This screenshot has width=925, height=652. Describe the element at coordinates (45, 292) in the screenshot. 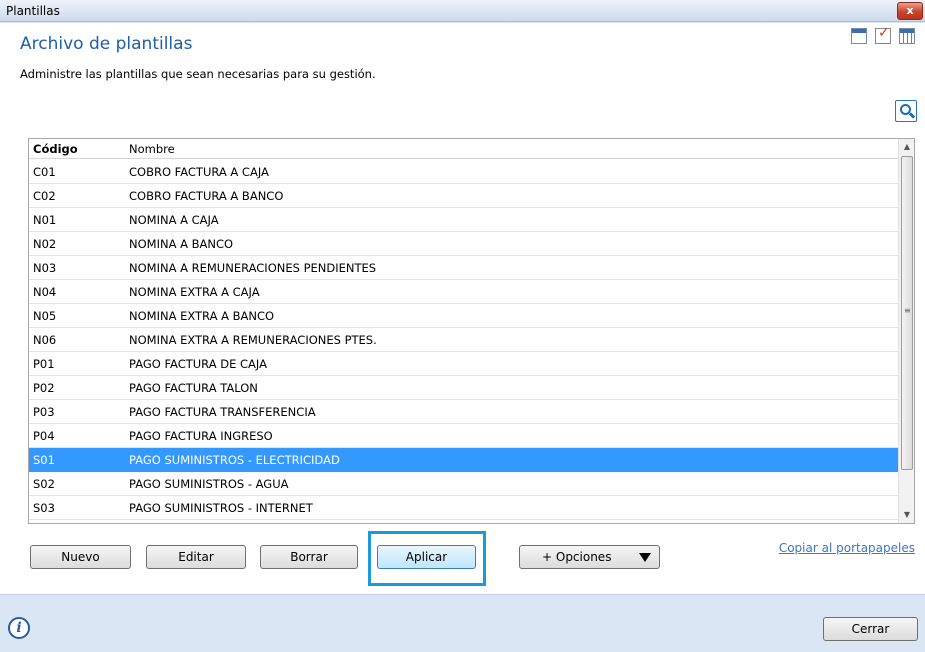

I see `cell-code: N04` at that location.